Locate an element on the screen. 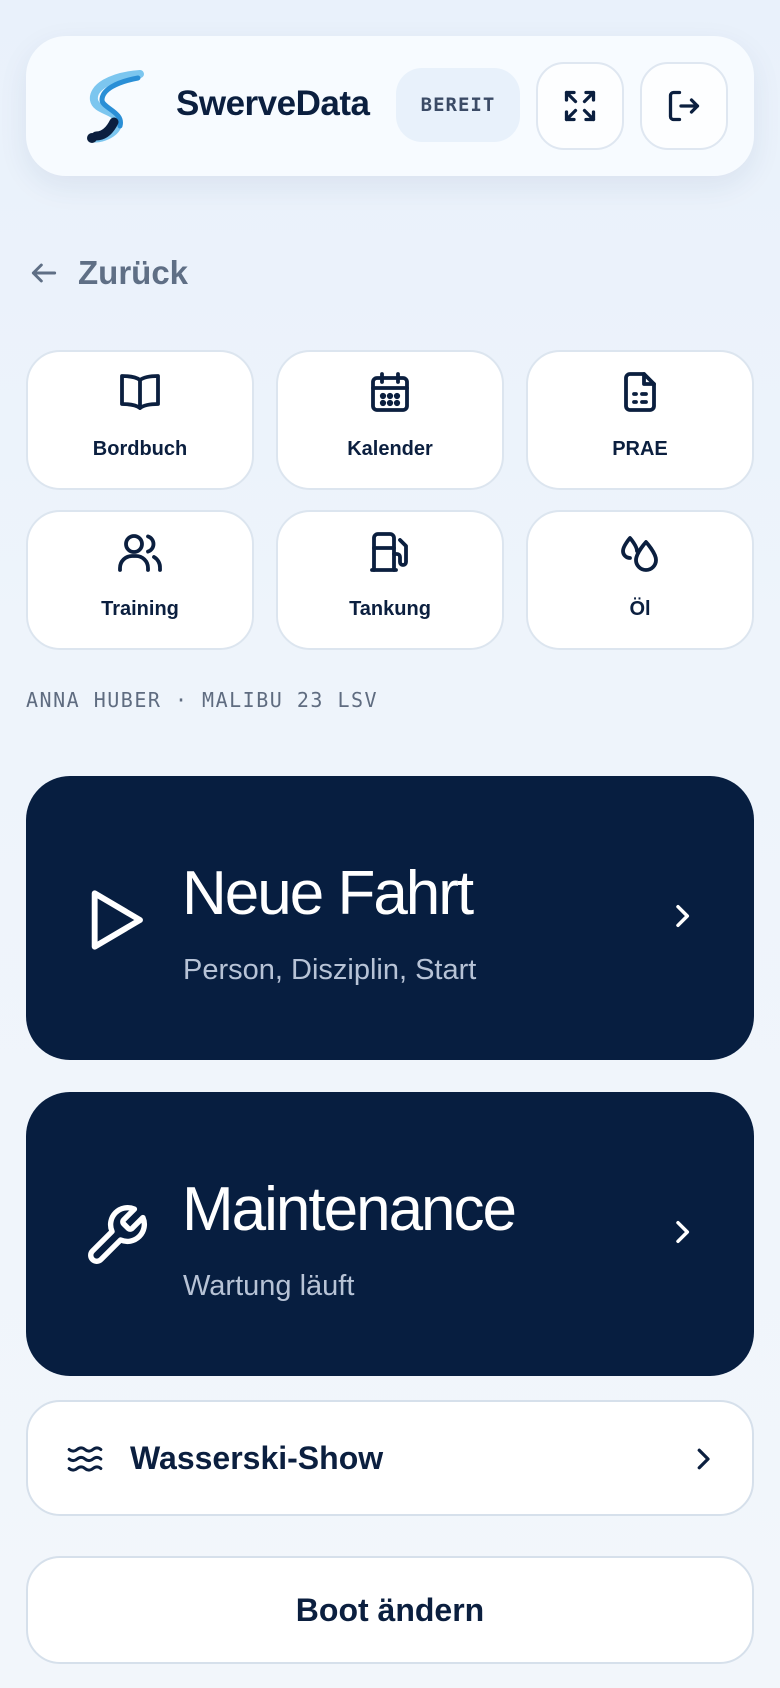 This screenshot has width=780, height=1688. tile-prae: PRAE is located at coordinates (640, 420).